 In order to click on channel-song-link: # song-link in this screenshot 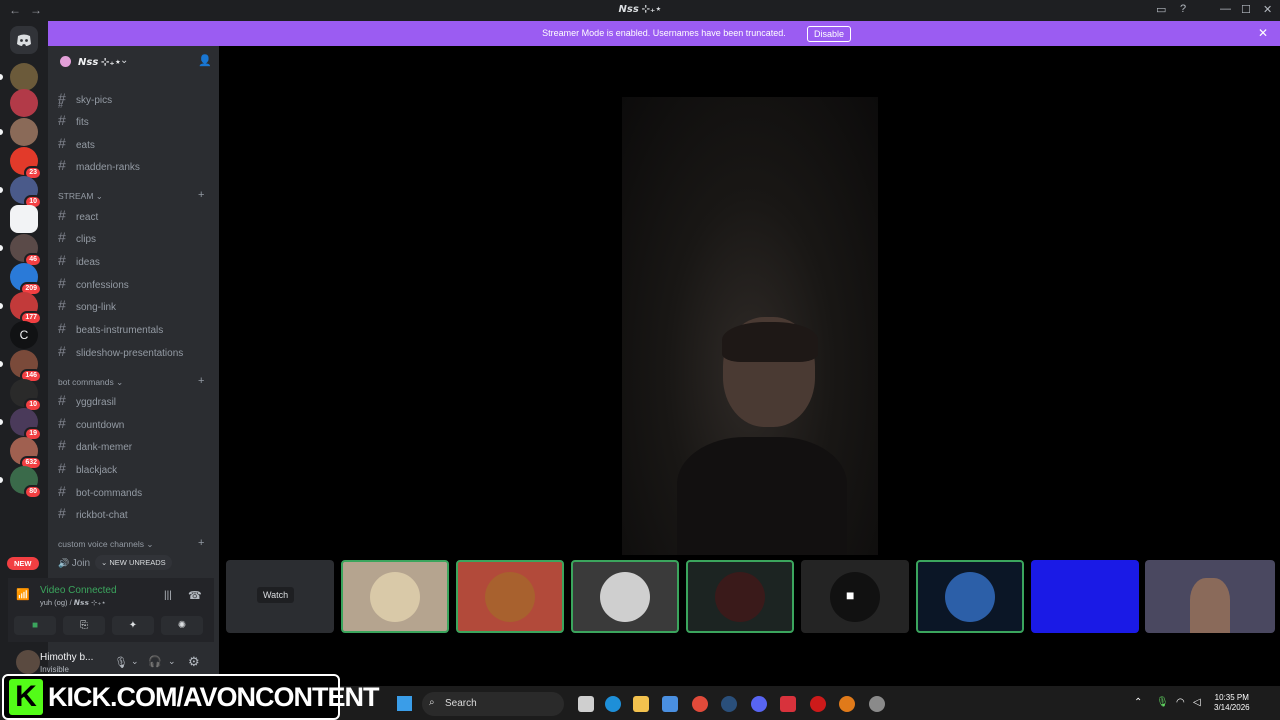, I will do `click(87, 305)`.